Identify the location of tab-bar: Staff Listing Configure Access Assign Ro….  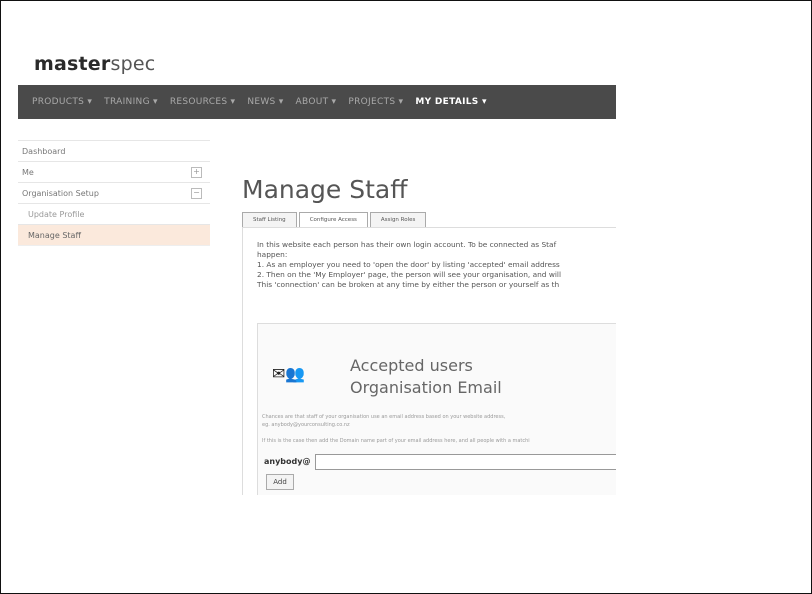
(335, 220).